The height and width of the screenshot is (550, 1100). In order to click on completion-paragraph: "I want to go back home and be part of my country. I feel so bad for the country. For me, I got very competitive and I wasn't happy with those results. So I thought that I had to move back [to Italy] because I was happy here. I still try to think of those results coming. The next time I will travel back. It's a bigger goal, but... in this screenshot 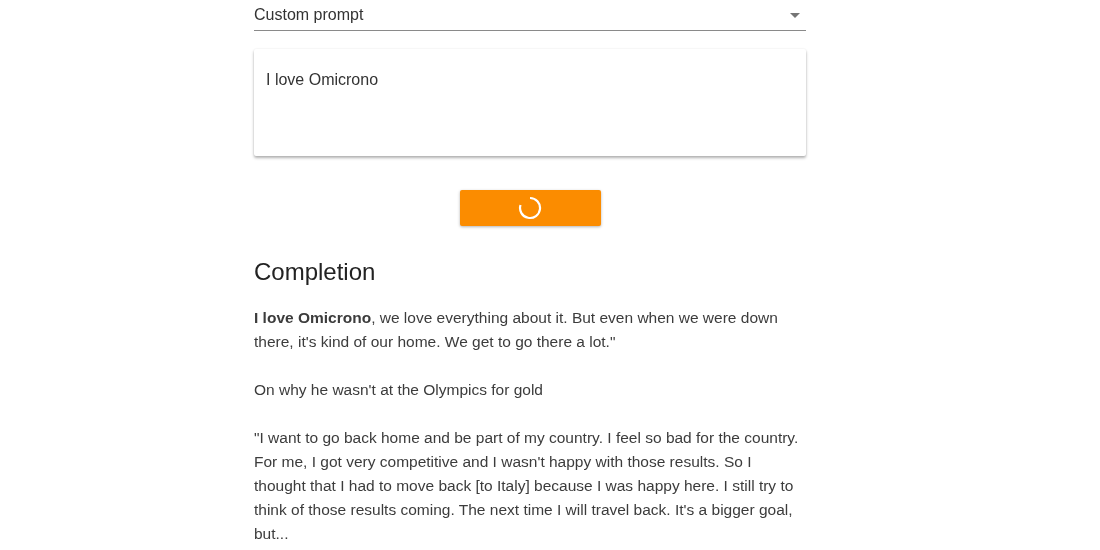, I will do `click(527, 486)`.